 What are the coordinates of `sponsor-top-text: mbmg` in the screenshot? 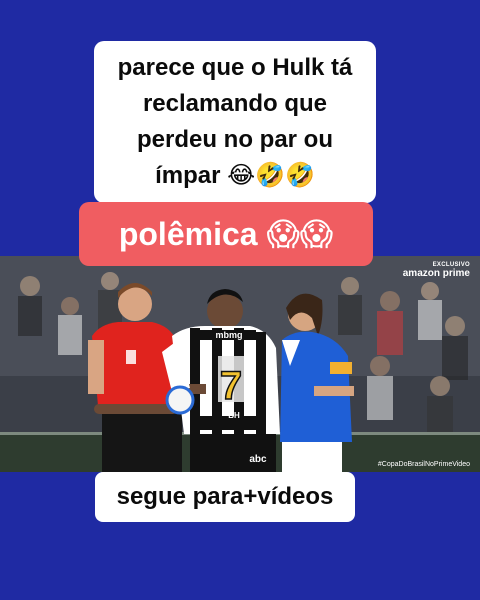 It's located at (229, 335).